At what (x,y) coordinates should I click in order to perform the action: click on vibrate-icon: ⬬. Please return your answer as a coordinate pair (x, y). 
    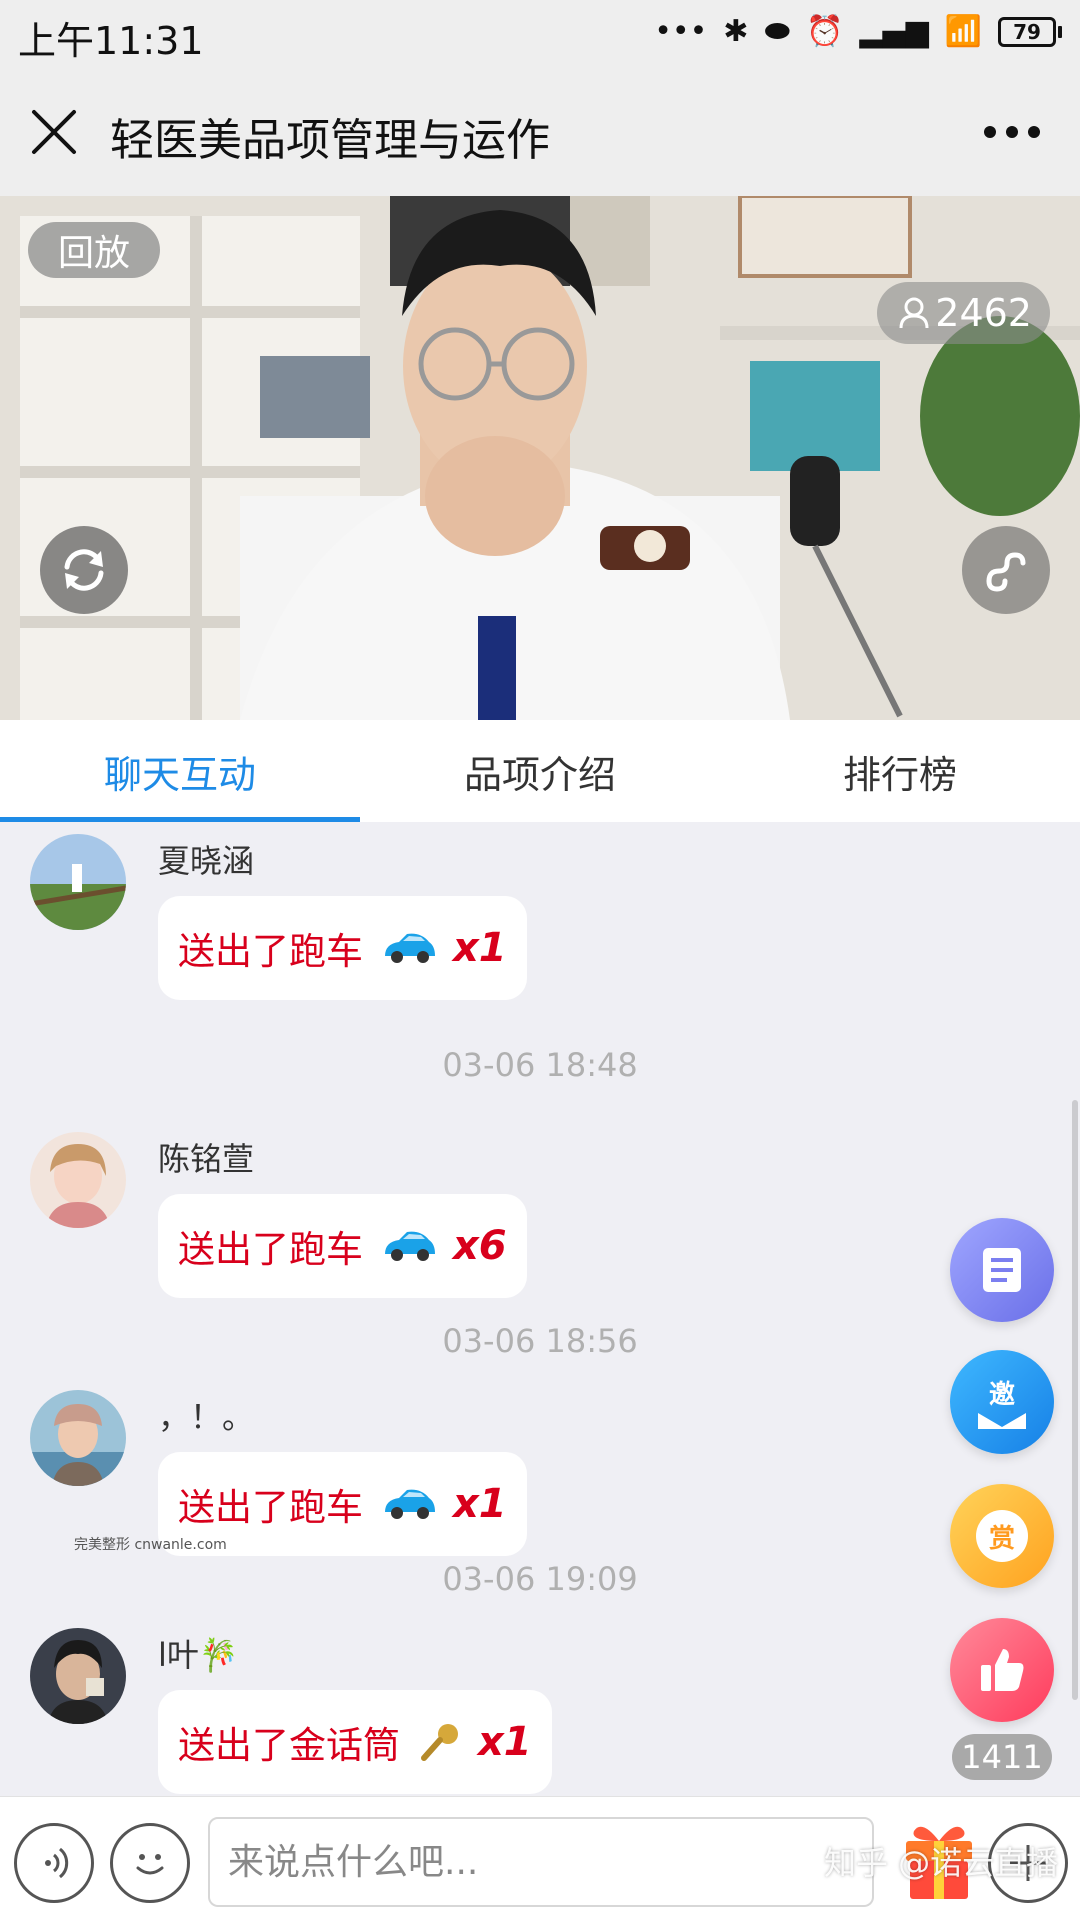
    Looking at the image, I should click on (777, 31).